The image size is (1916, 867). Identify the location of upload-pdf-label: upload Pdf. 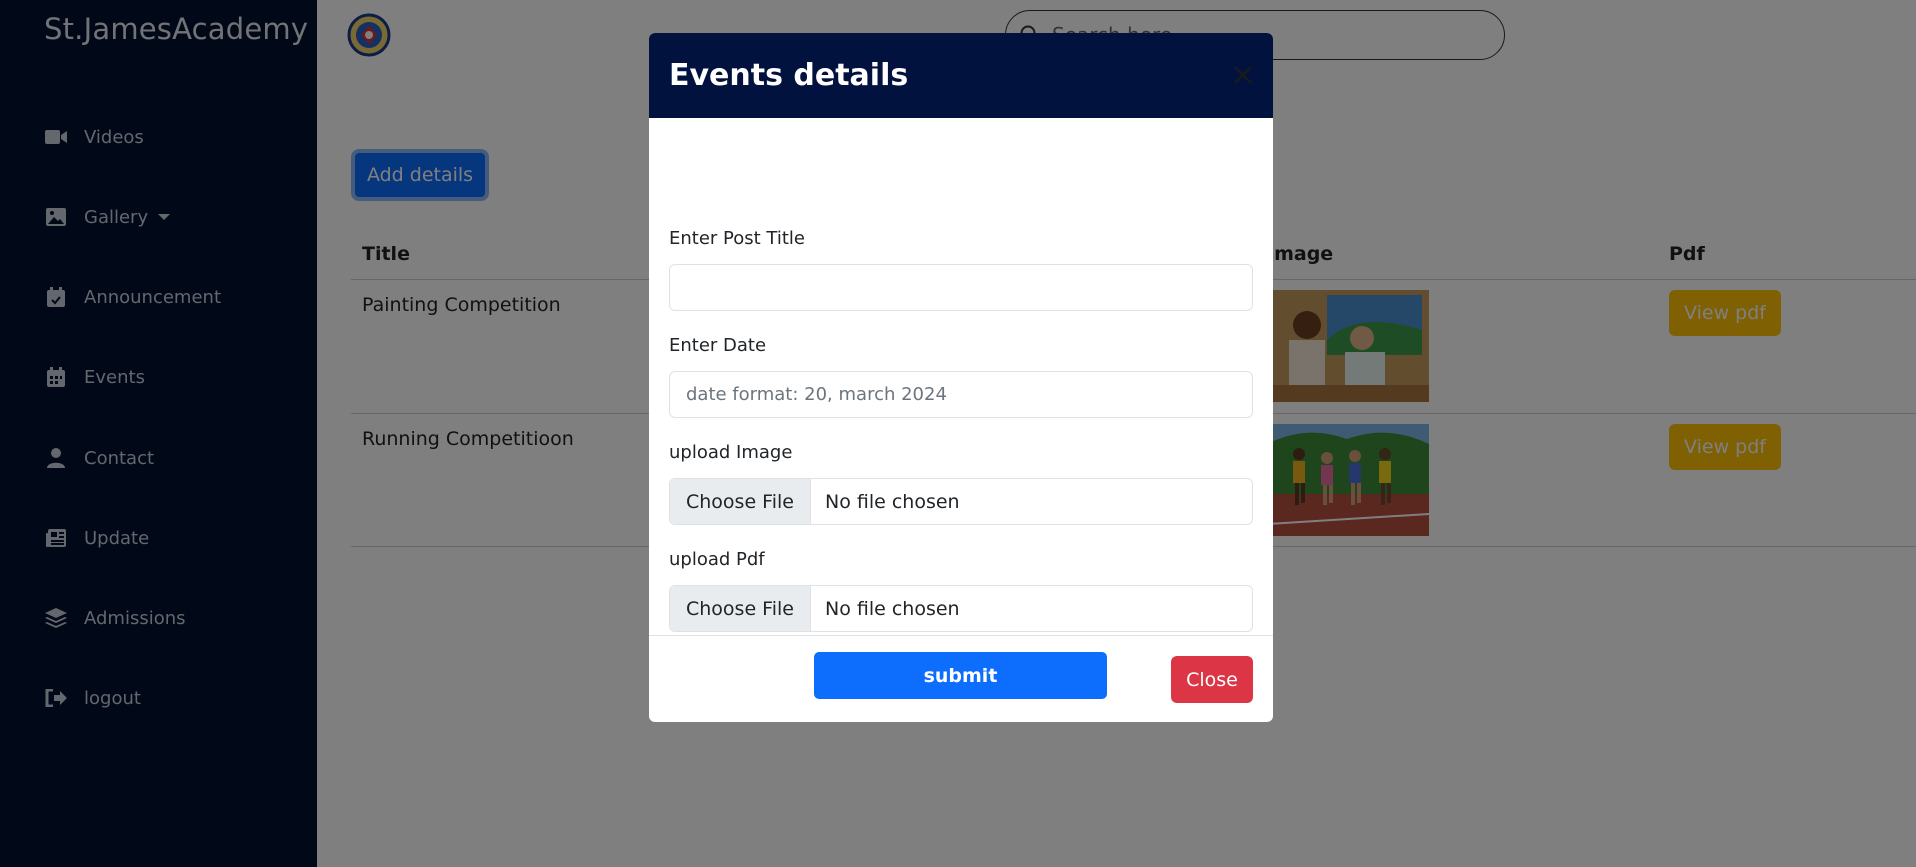
(717, 559).